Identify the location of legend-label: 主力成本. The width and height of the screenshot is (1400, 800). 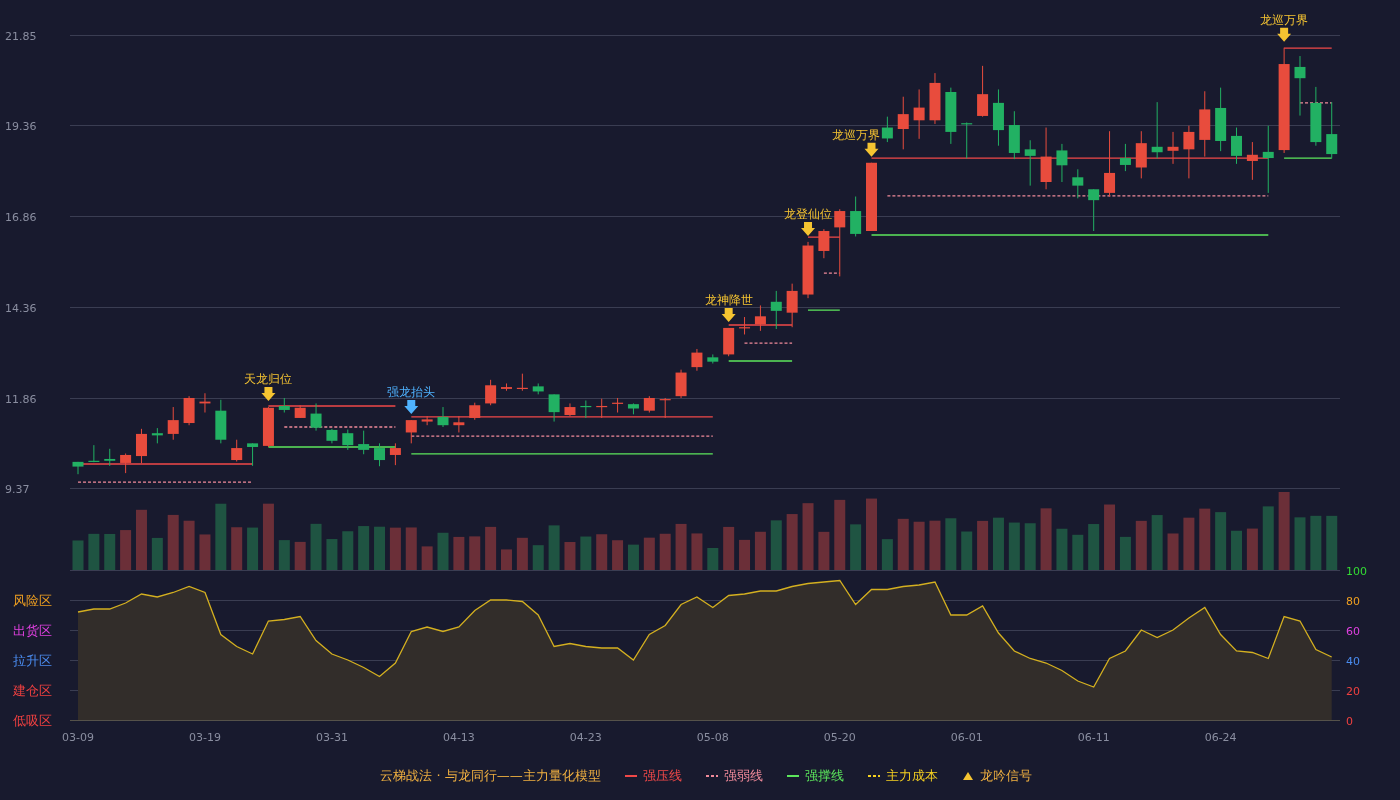
(911, 776).